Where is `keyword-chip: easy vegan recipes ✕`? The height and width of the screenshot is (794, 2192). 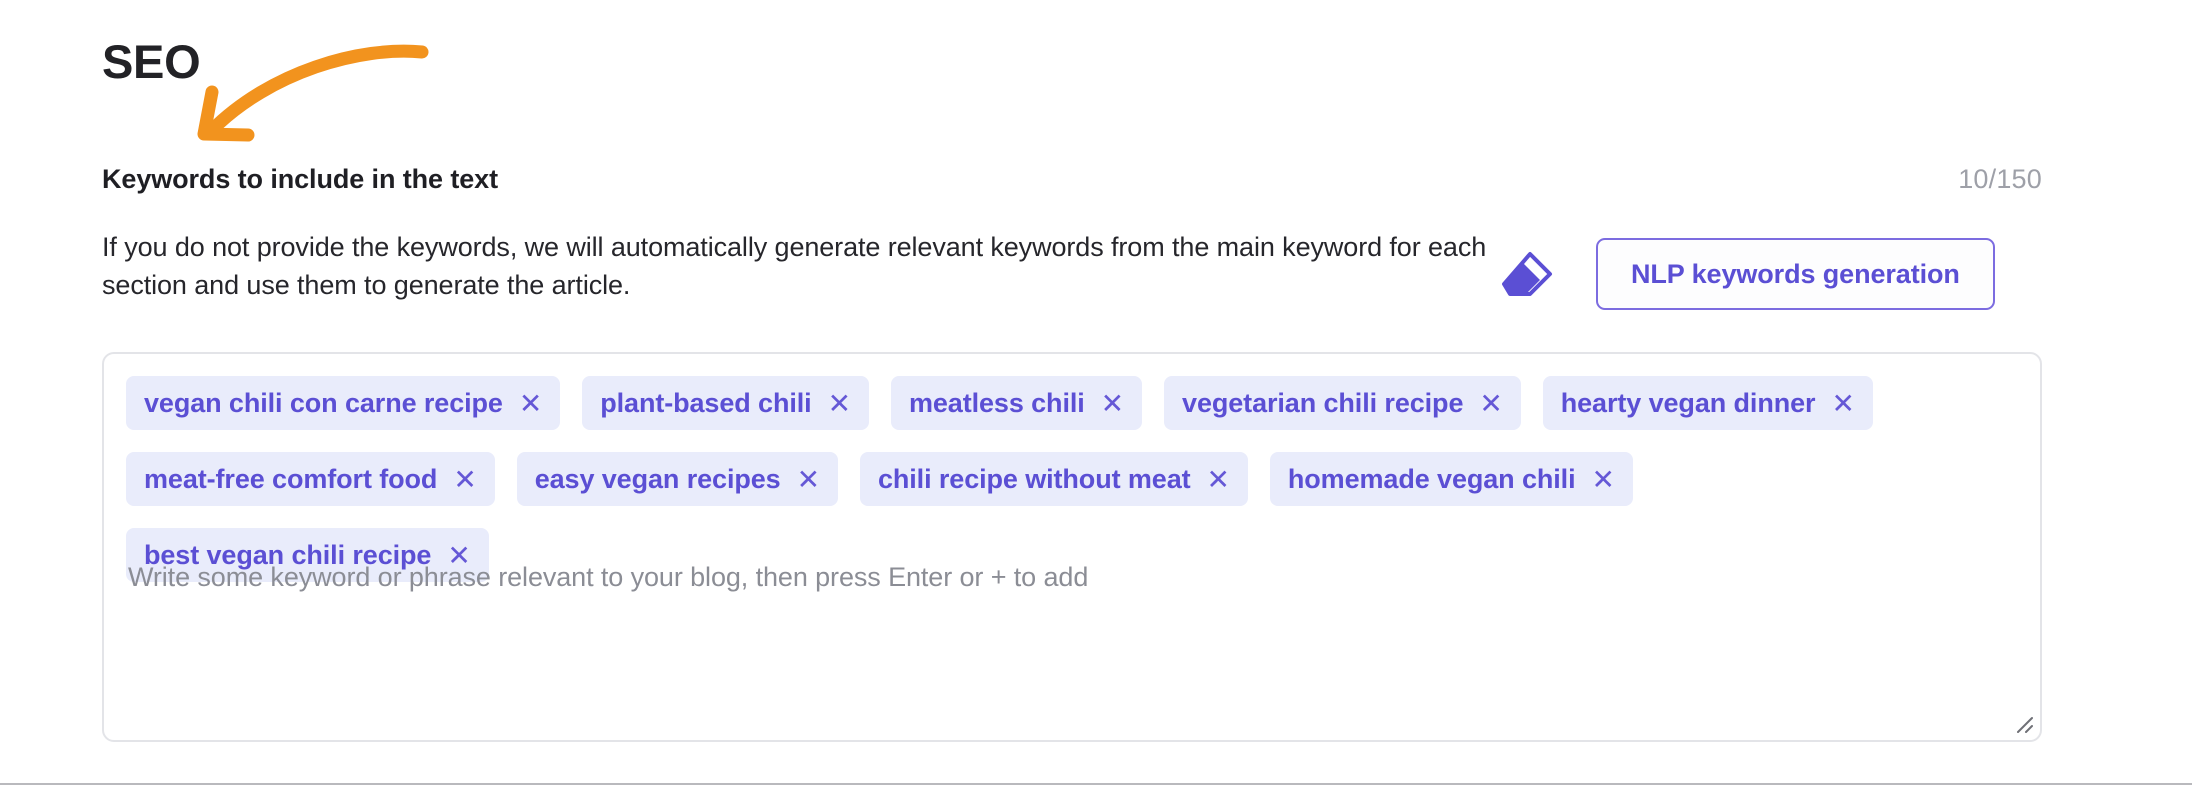
keyword-chip: easy vegan recipes ✕ is located at coordinates (677, 479).